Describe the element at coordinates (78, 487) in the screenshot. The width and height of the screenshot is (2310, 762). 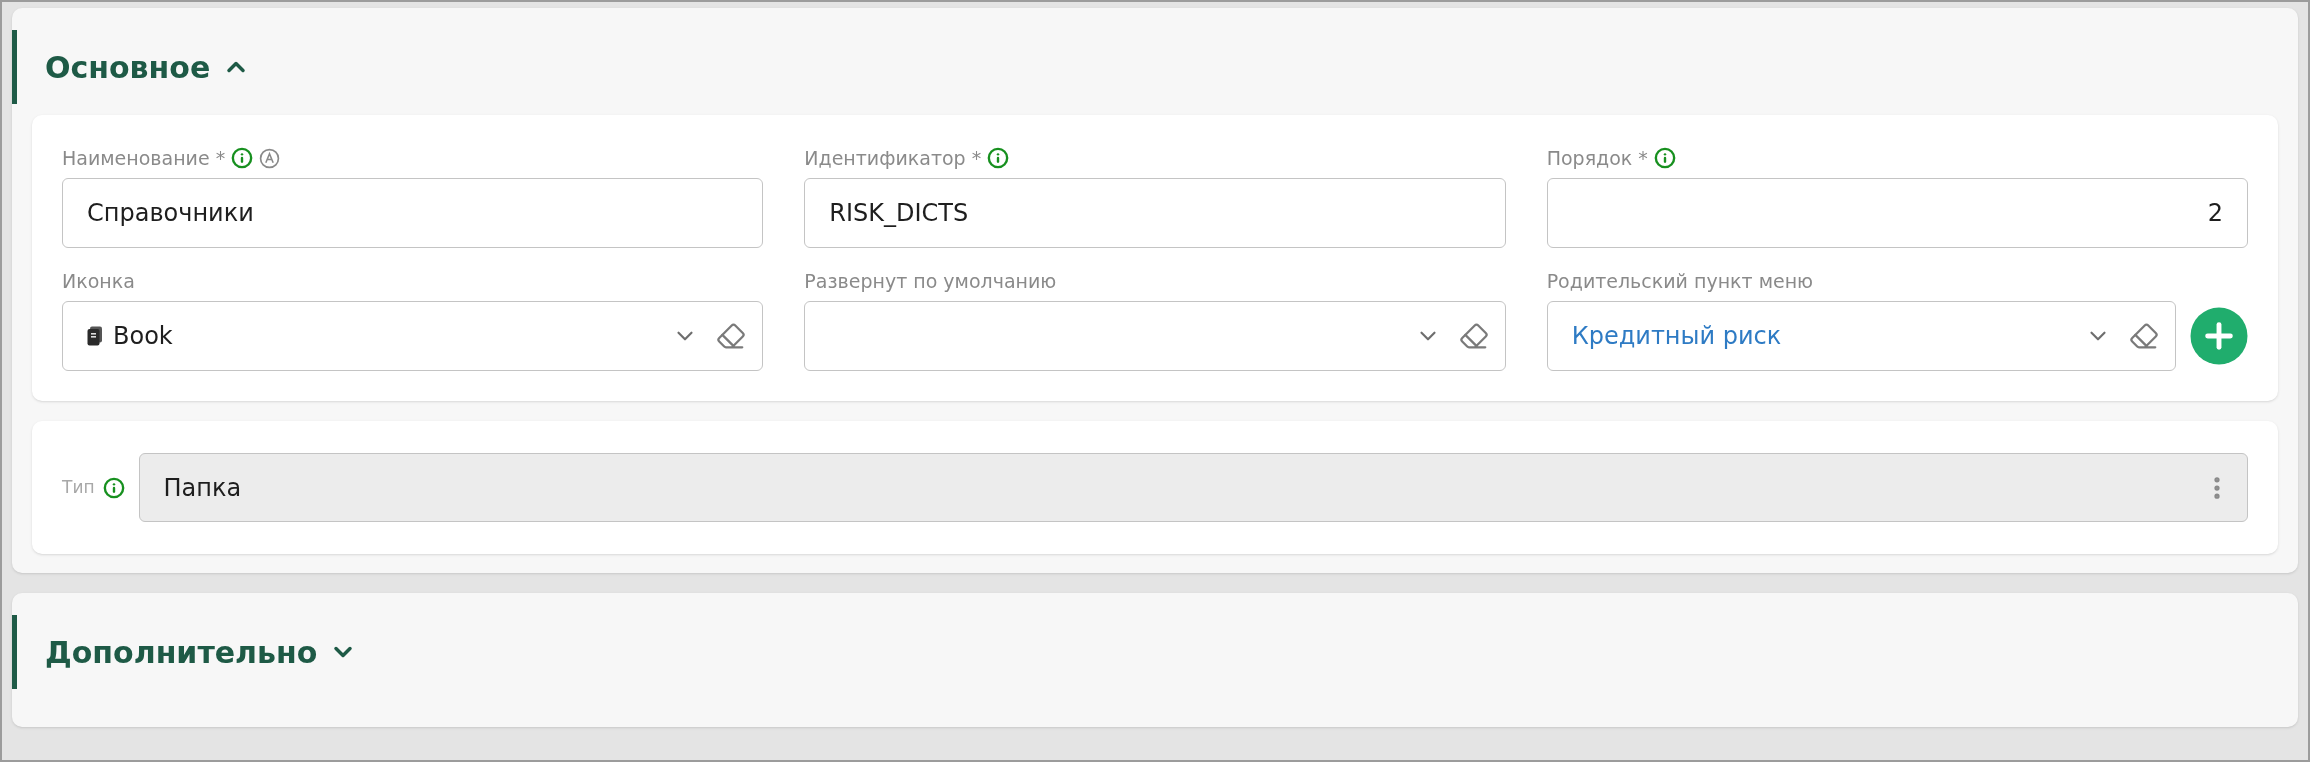
I see `field-label: Тип` at that location.